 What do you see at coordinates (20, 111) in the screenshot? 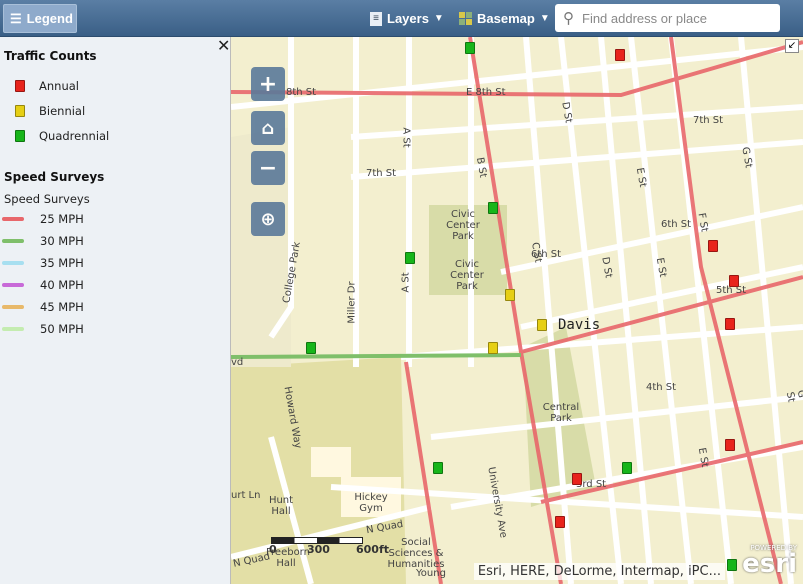
I see `yellow-marker-icon` at bounding box center [20, 111].